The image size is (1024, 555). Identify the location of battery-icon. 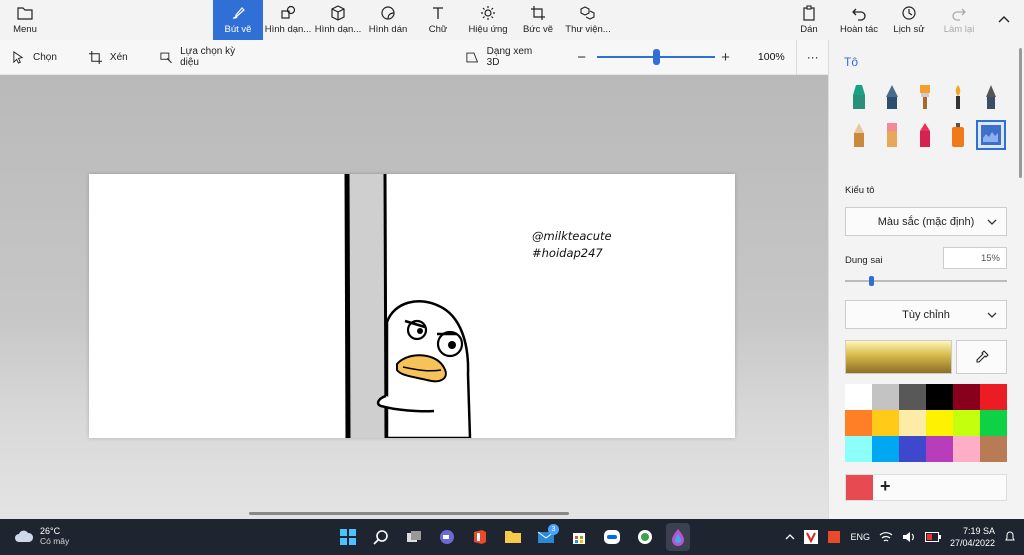
(932, 537).